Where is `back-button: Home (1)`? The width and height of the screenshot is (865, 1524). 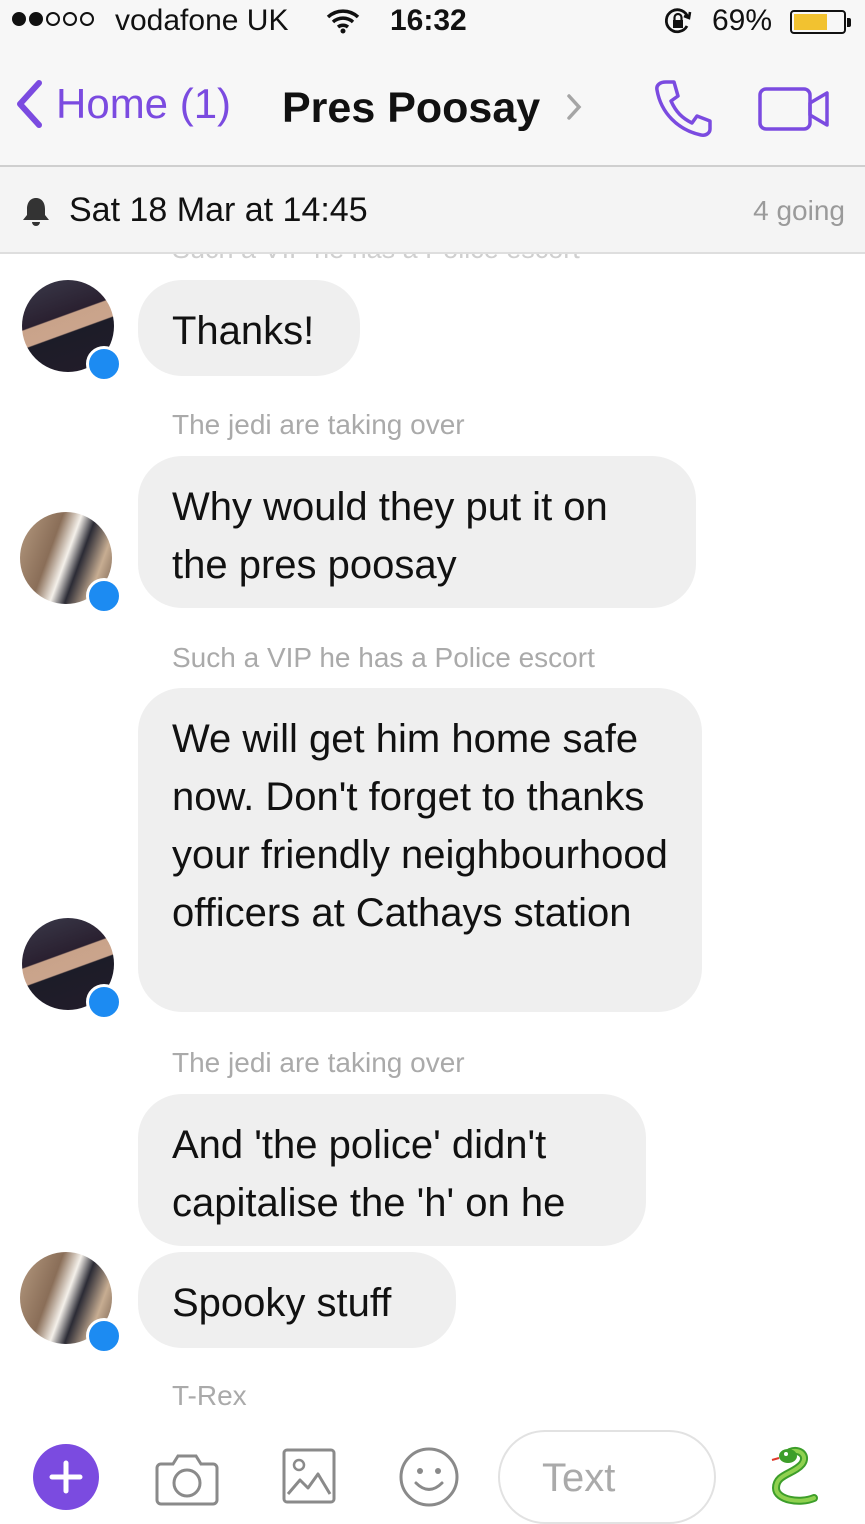
back-button: Home (1) is located at coordinates (122, 104).